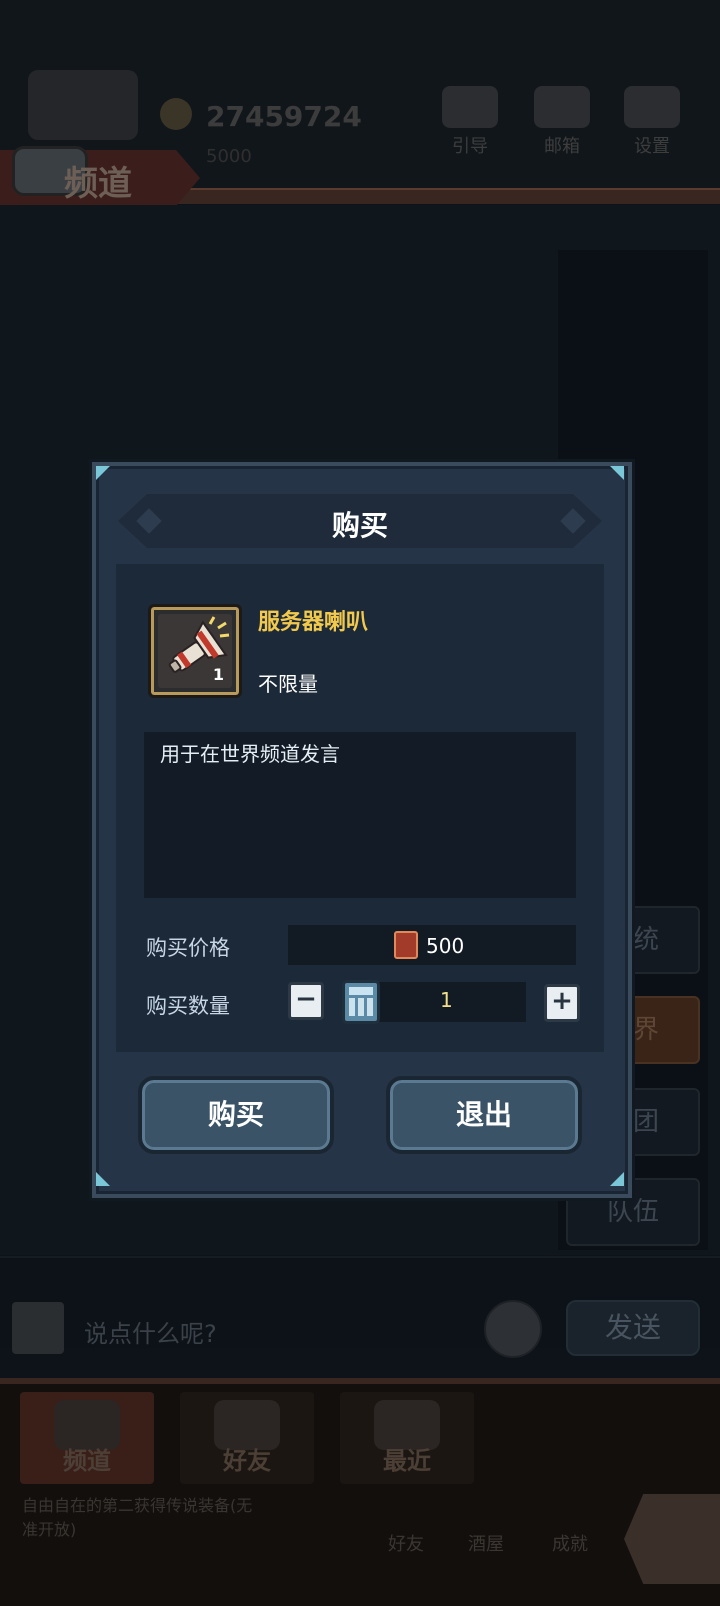 This screenshot has width=720, height=1606. I want to click on item-description: 用于在世界频道发言, so click(250, 754).